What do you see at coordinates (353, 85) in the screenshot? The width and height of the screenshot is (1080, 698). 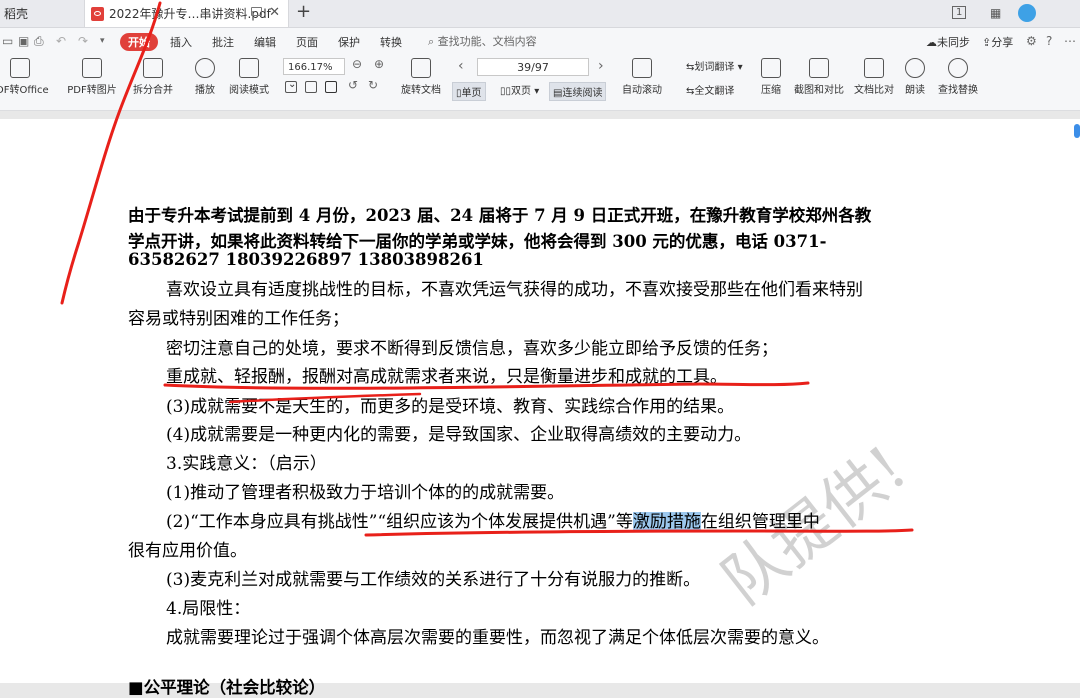 I see `rotate-left-icon: ↺` at bounding box center [353, 85].